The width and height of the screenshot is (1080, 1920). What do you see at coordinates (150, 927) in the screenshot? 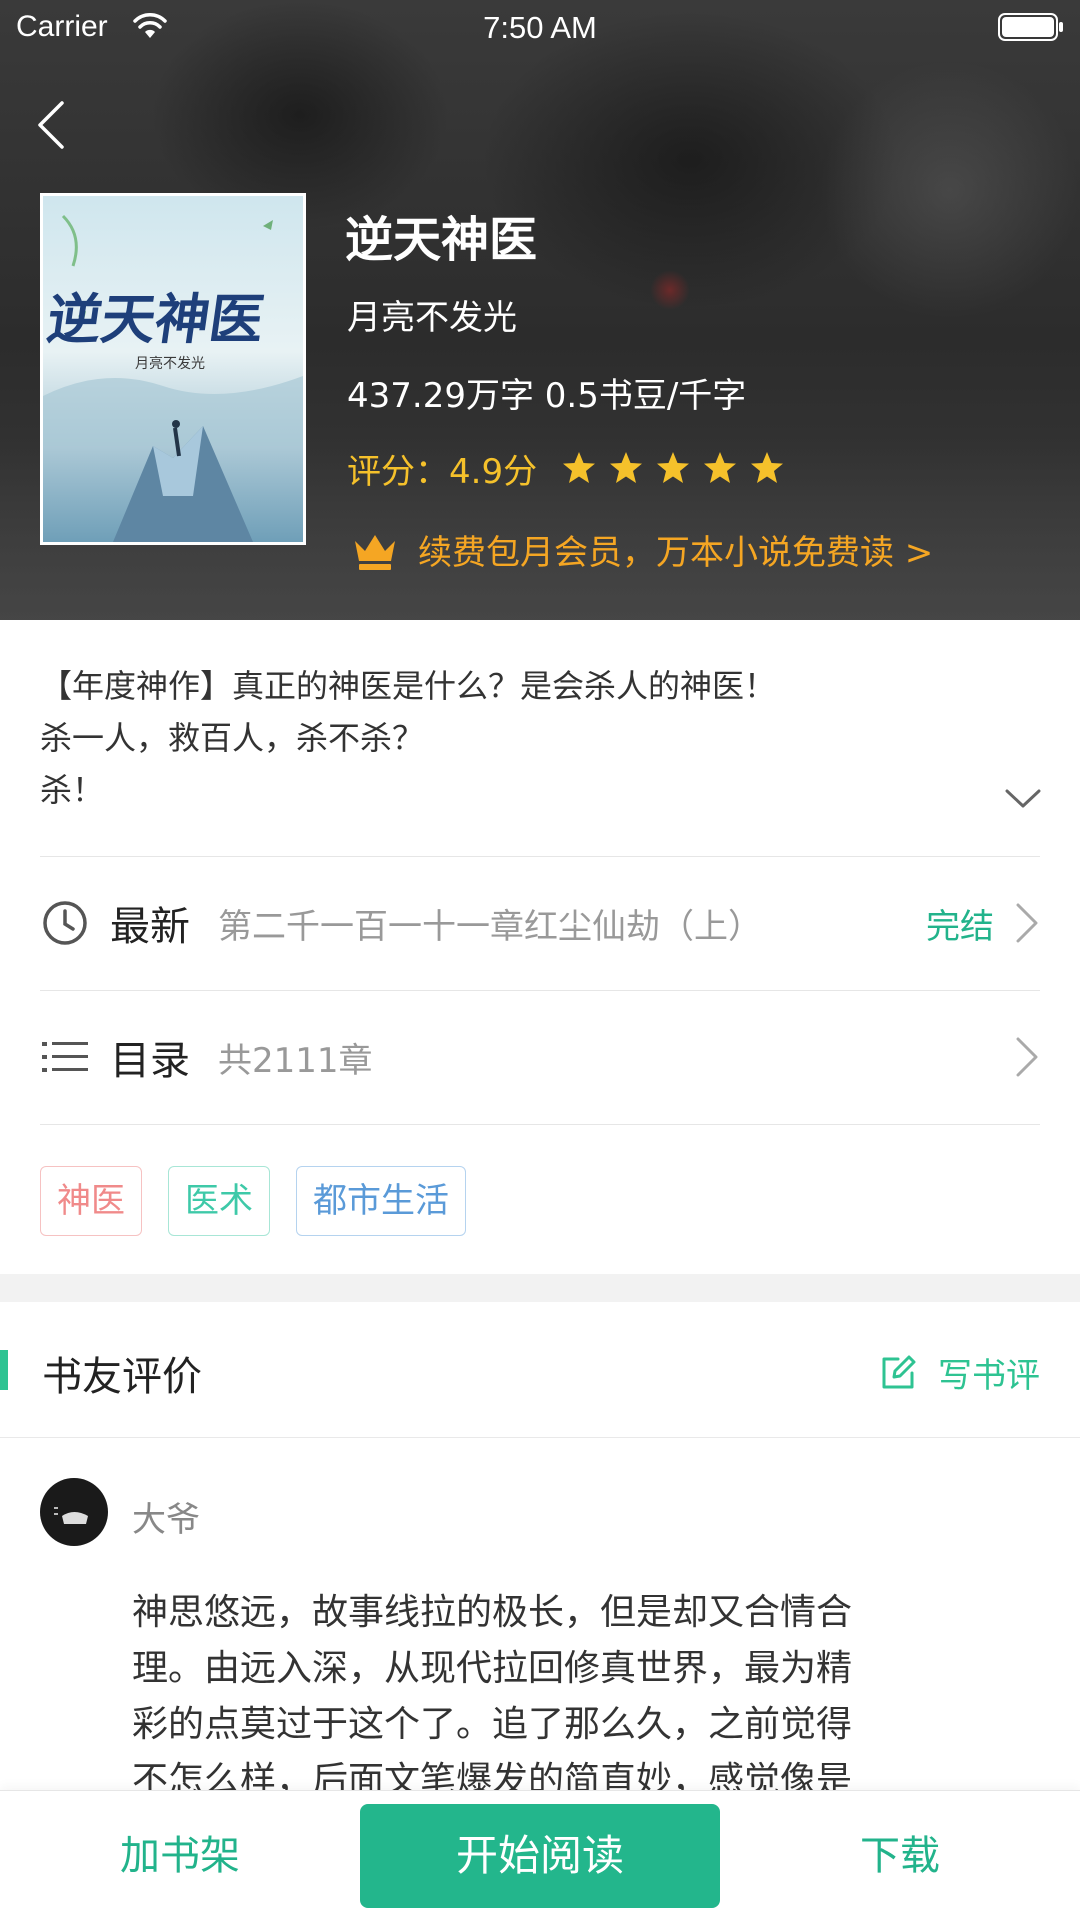
I see `latest-label: 最新` at bounding box center [150, 927].